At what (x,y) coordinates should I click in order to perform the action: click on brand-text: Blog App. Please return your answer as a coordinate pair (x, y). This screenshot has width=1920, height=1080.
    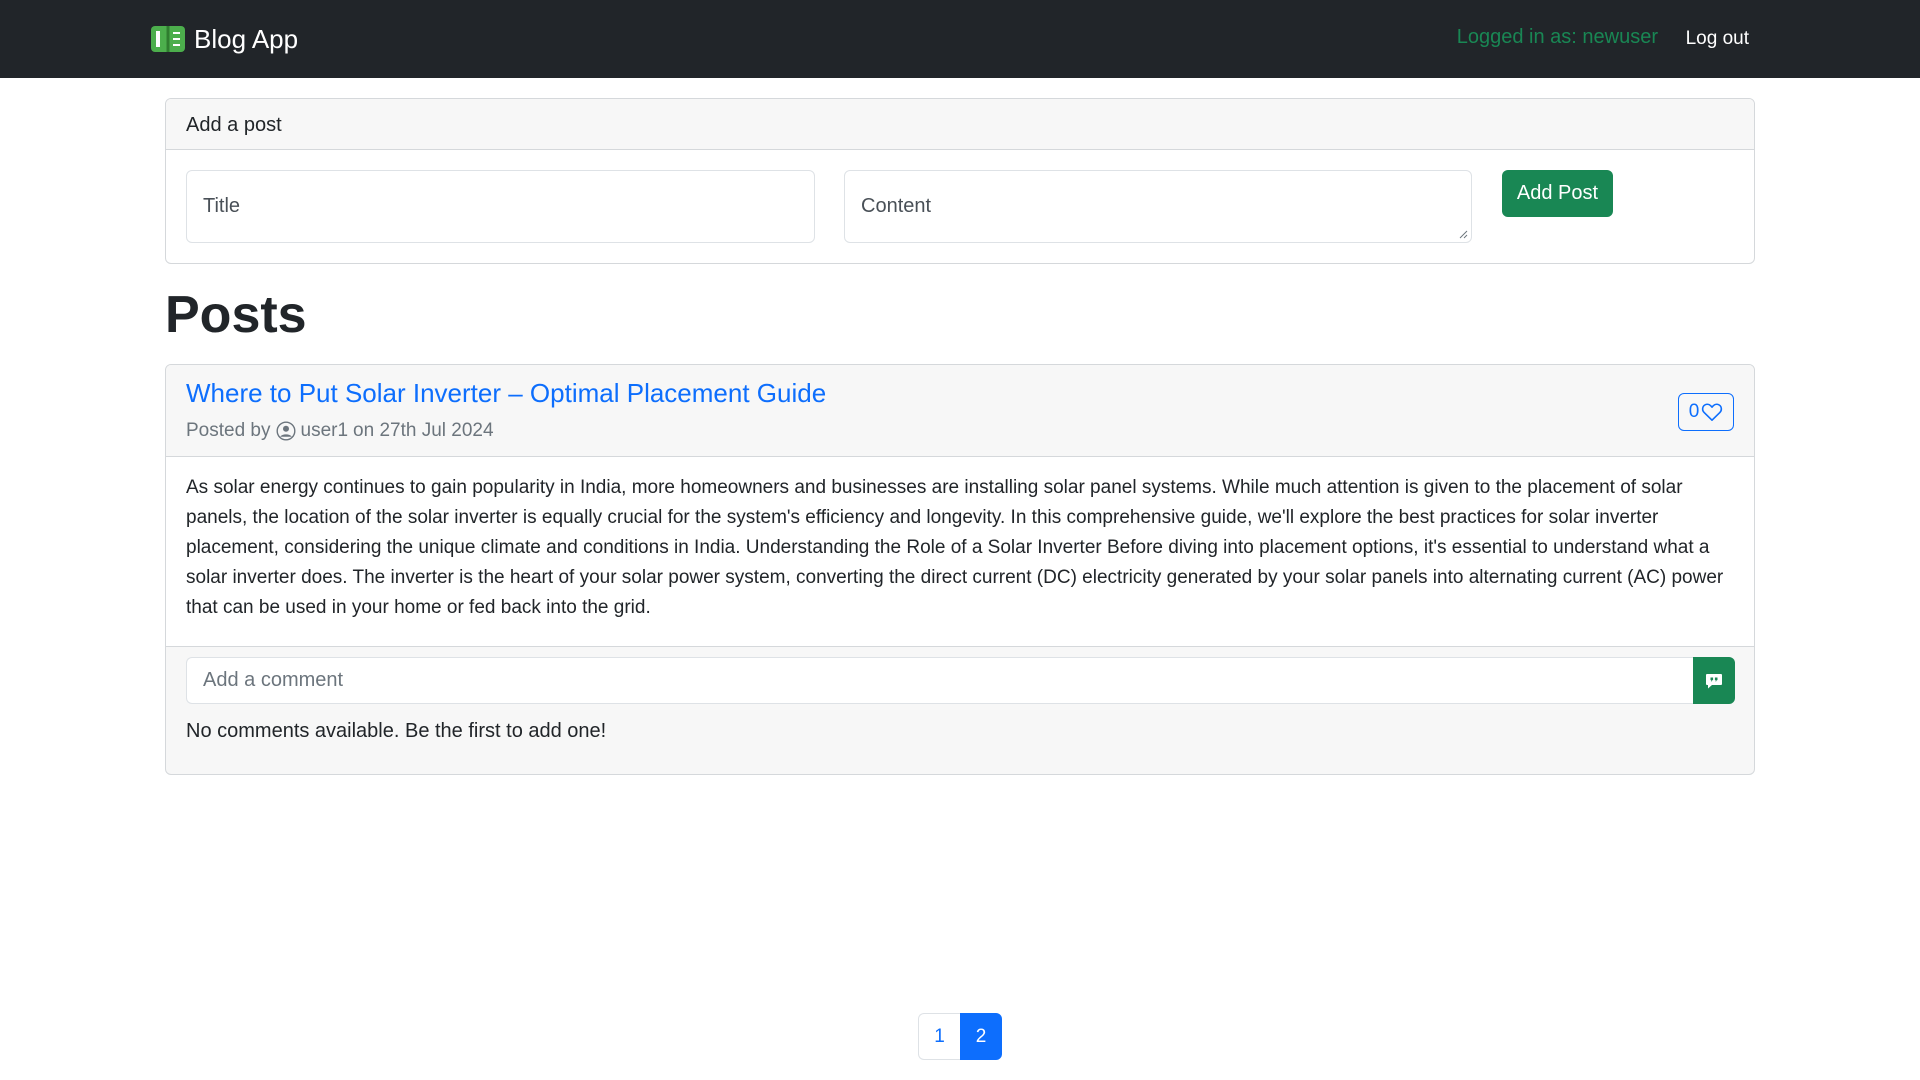
    Looking at the image, I should click on (246, 39).